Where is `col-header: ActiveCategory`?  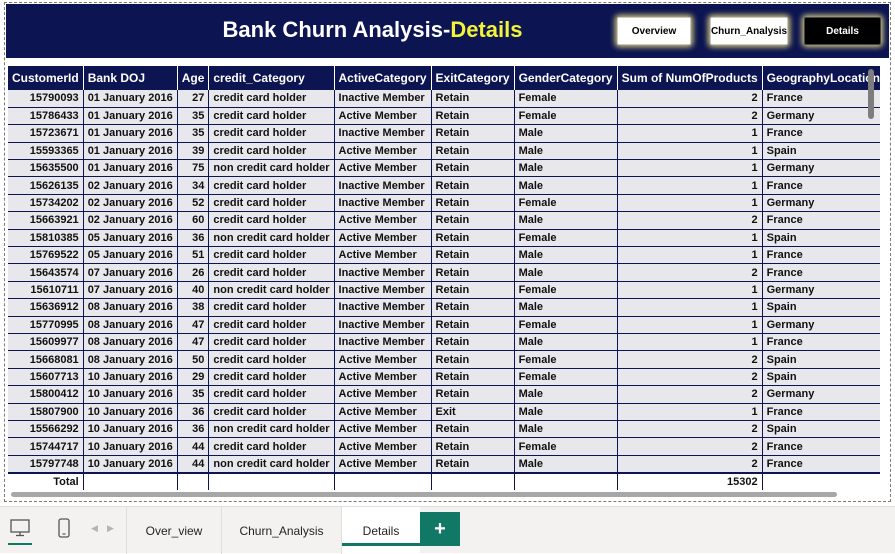
col-header: ActiveCategory is located at coordinates (383, 78).